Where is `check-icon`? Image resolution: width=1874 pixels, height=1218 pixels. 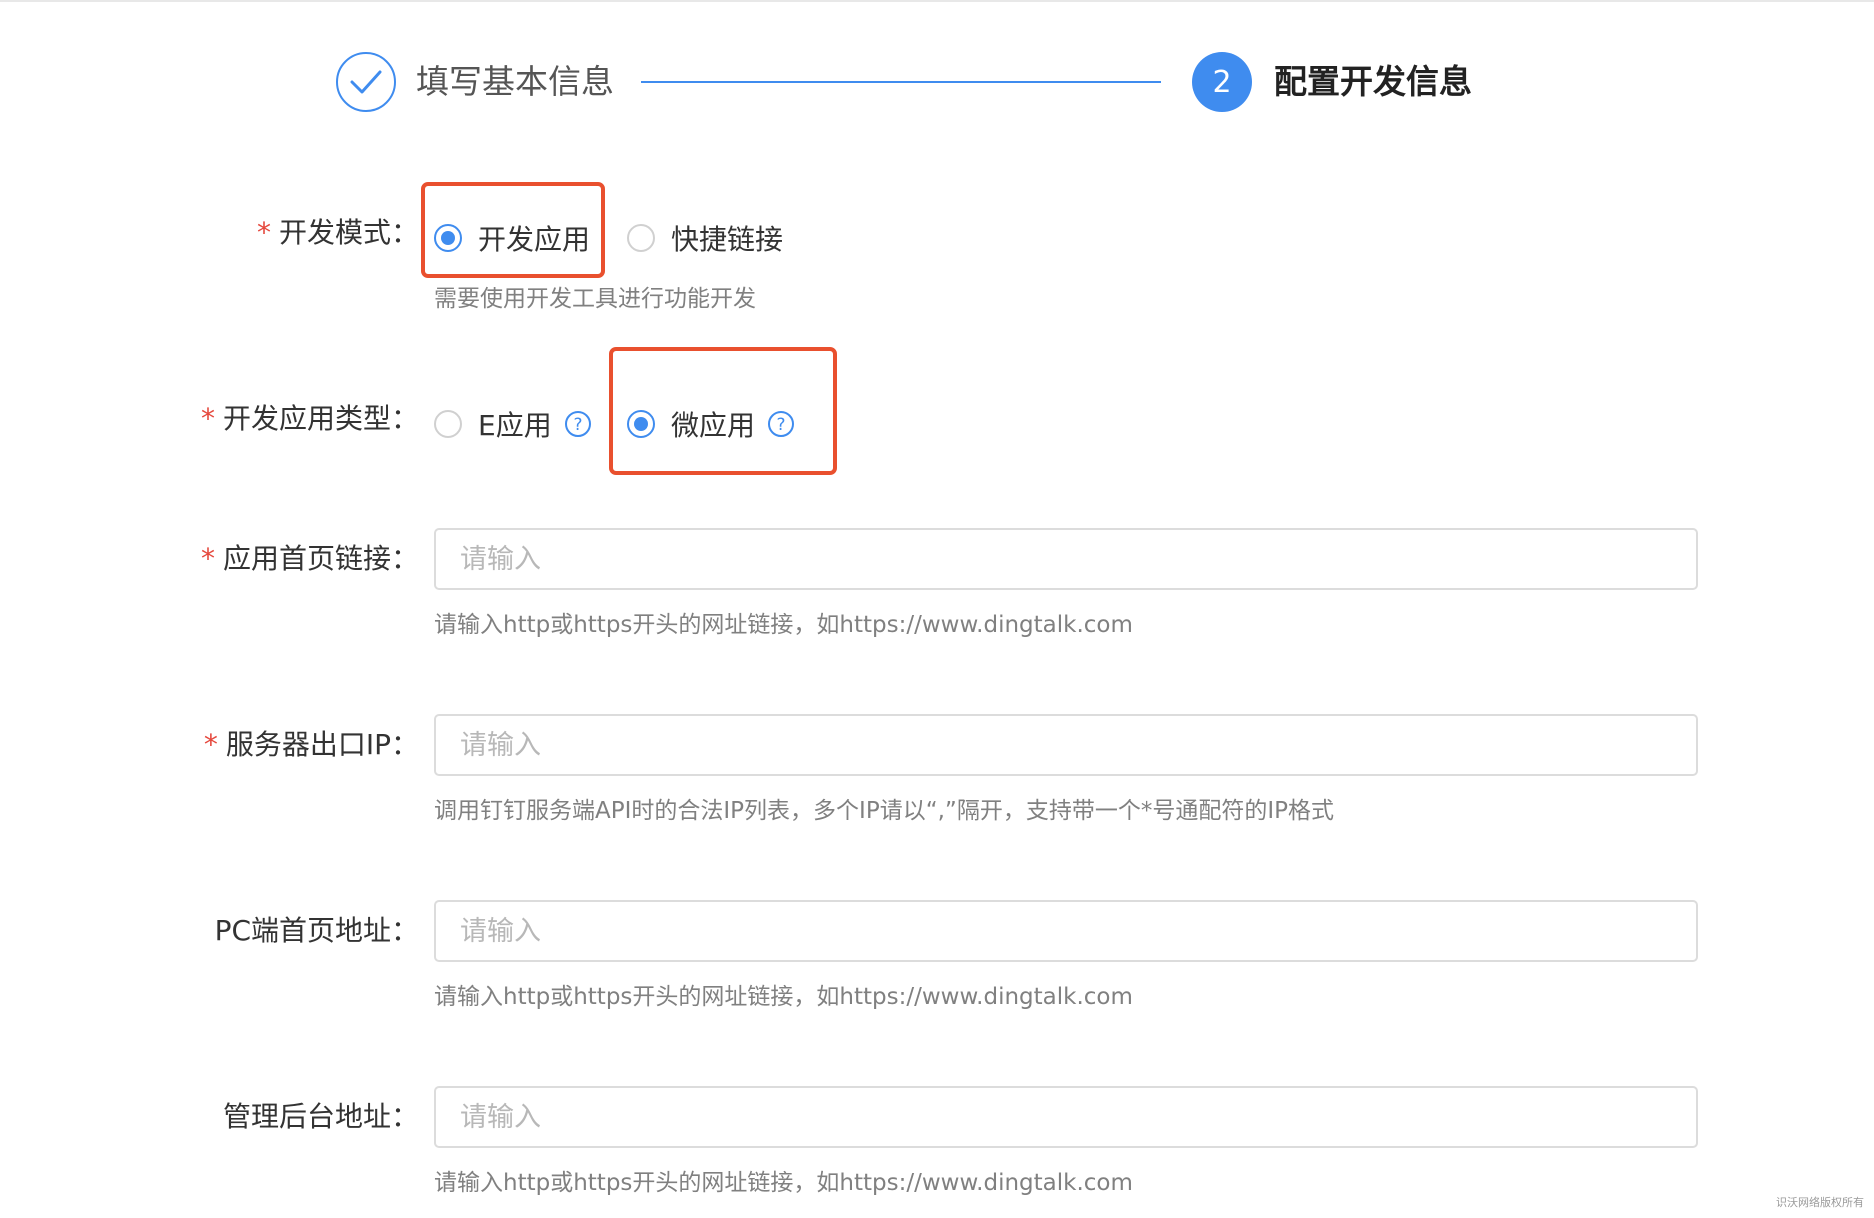
check-icon is located at coordinates (366, 82).